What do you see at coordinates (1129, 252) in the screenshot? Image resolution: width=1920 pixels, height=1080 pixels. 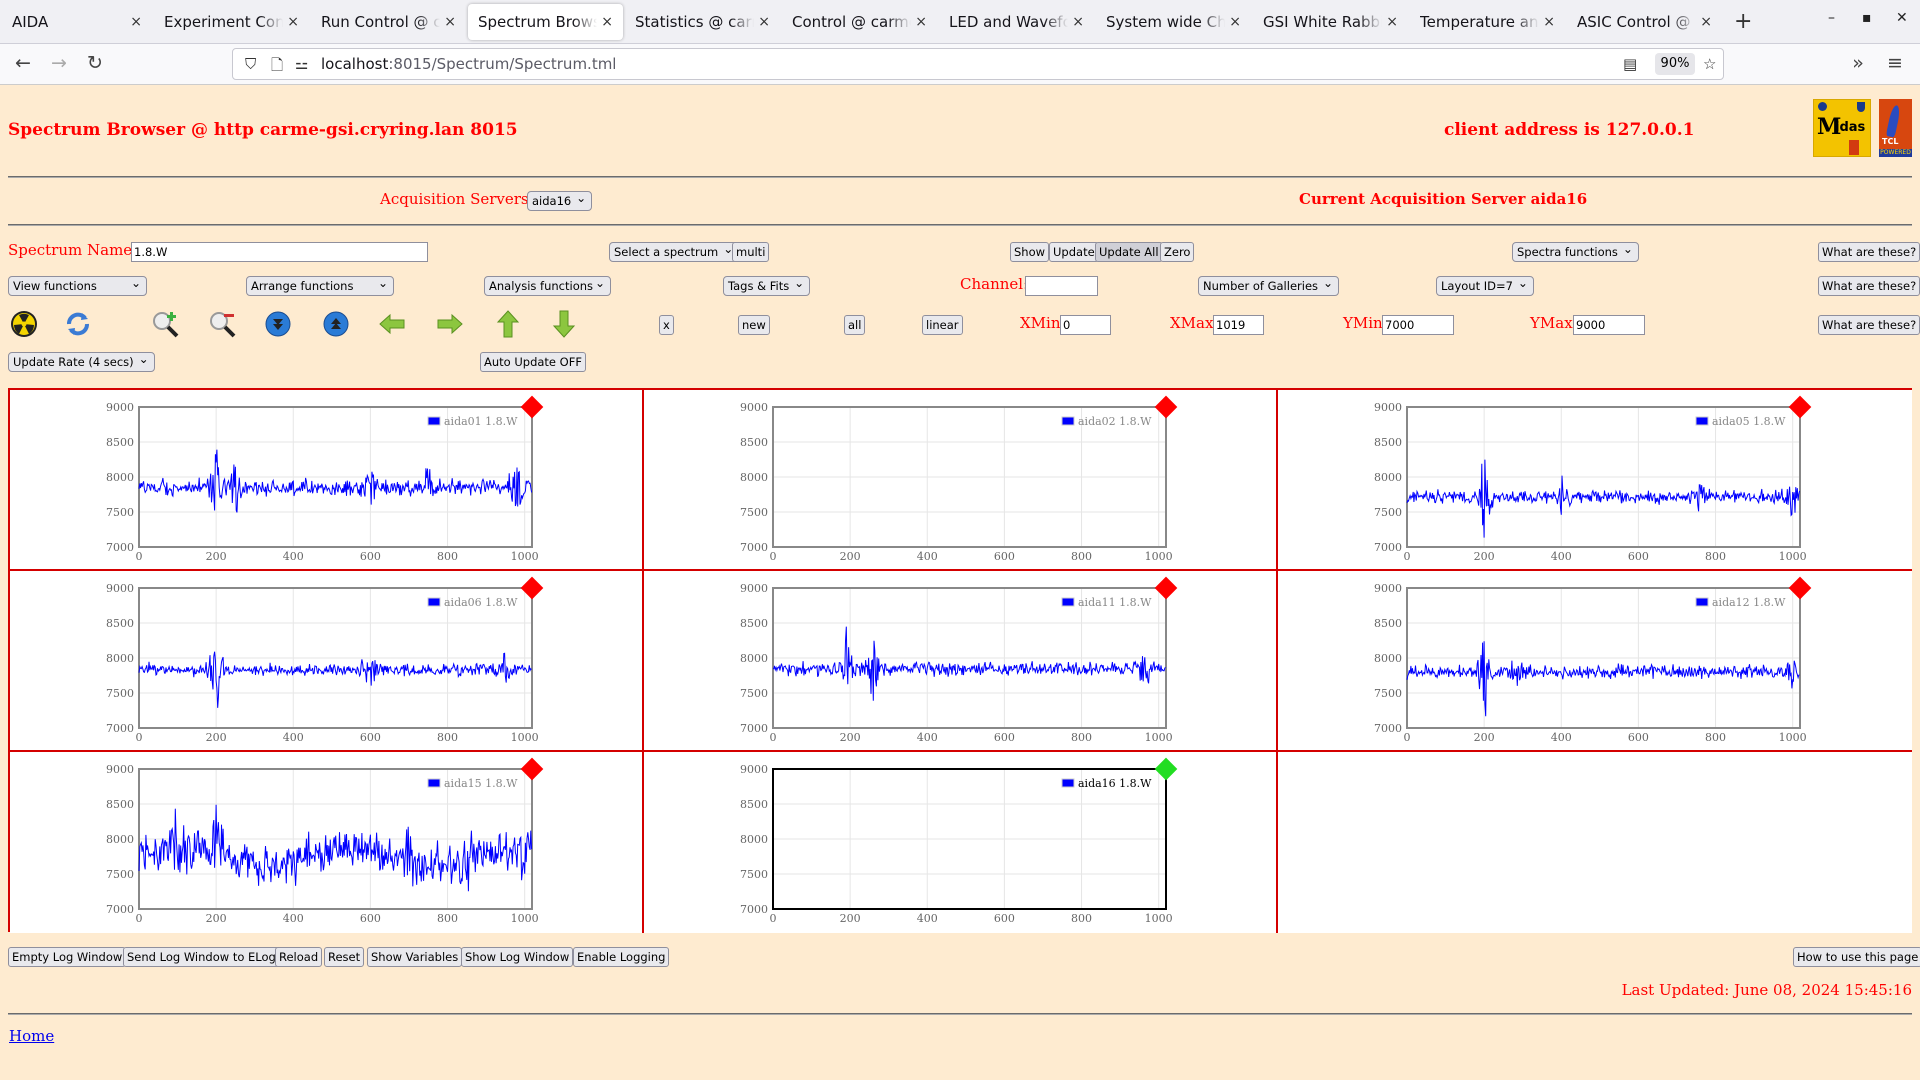 I see `update-all-button: Update All` at bounding box center [1129, 252].